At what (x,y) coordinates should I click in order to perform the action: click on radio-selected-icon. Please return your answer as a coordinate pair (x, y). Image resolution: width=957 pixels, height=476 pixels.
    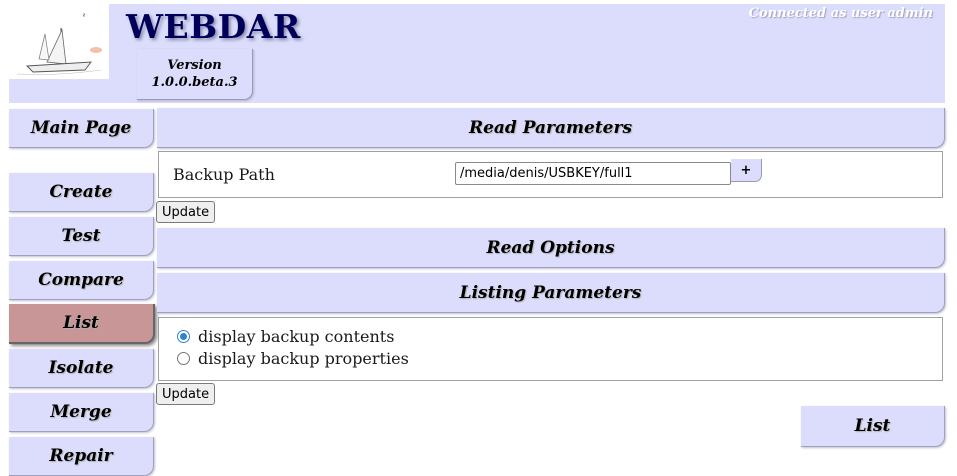
    Looking at the image, I should click on (183, 336).